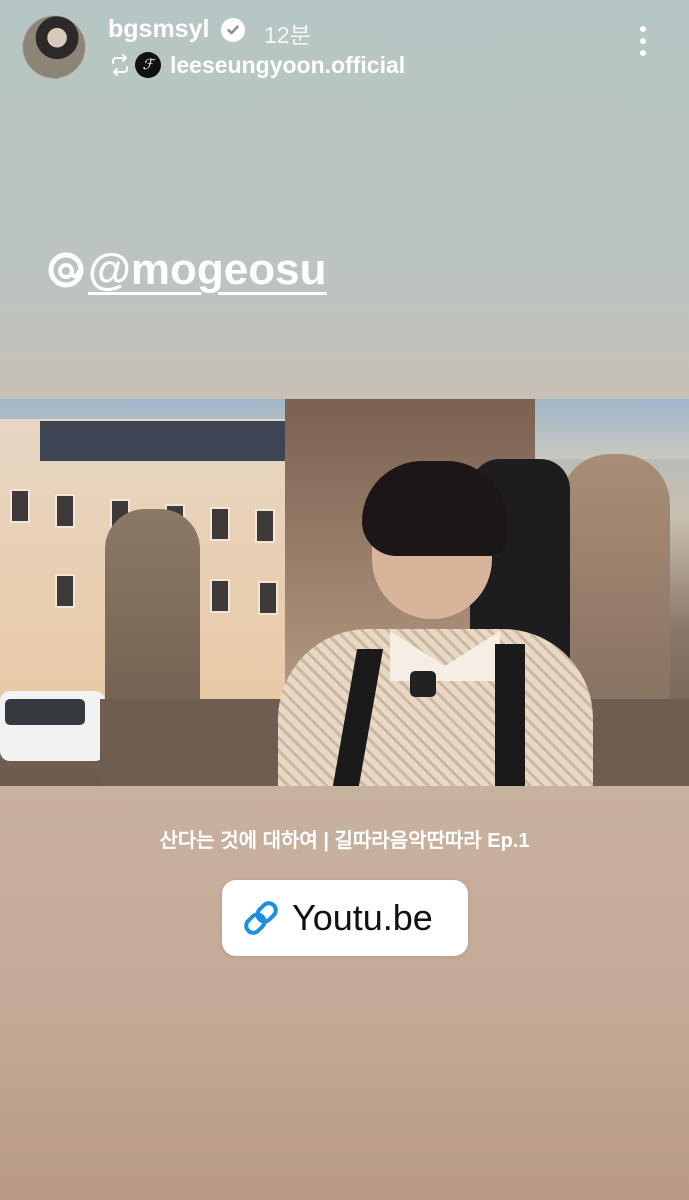 This screenshot has width=689, height=1200. I want to click on story-header: bgsmsyl 12분 ℱ leeseungyoon.official, so click(344, 45).